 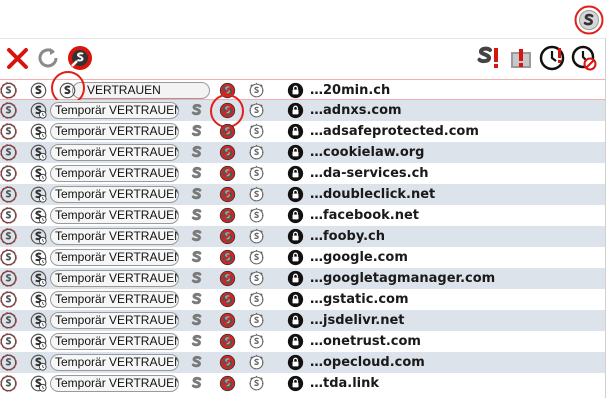 What do you see at coordinates (80, 58) in the screenshot?
I see `options-icon` at bounding box center [80, 58].